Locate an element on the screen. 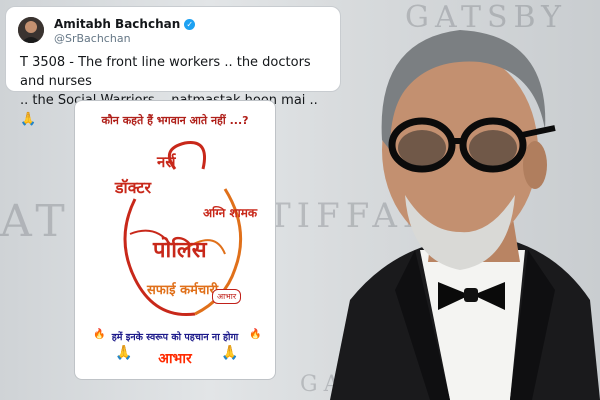 This screenshot has height=400, width=600. poster-question: कौन कहते हैं भगवान आते नहीं ...? is located at coordinates (175, 120).